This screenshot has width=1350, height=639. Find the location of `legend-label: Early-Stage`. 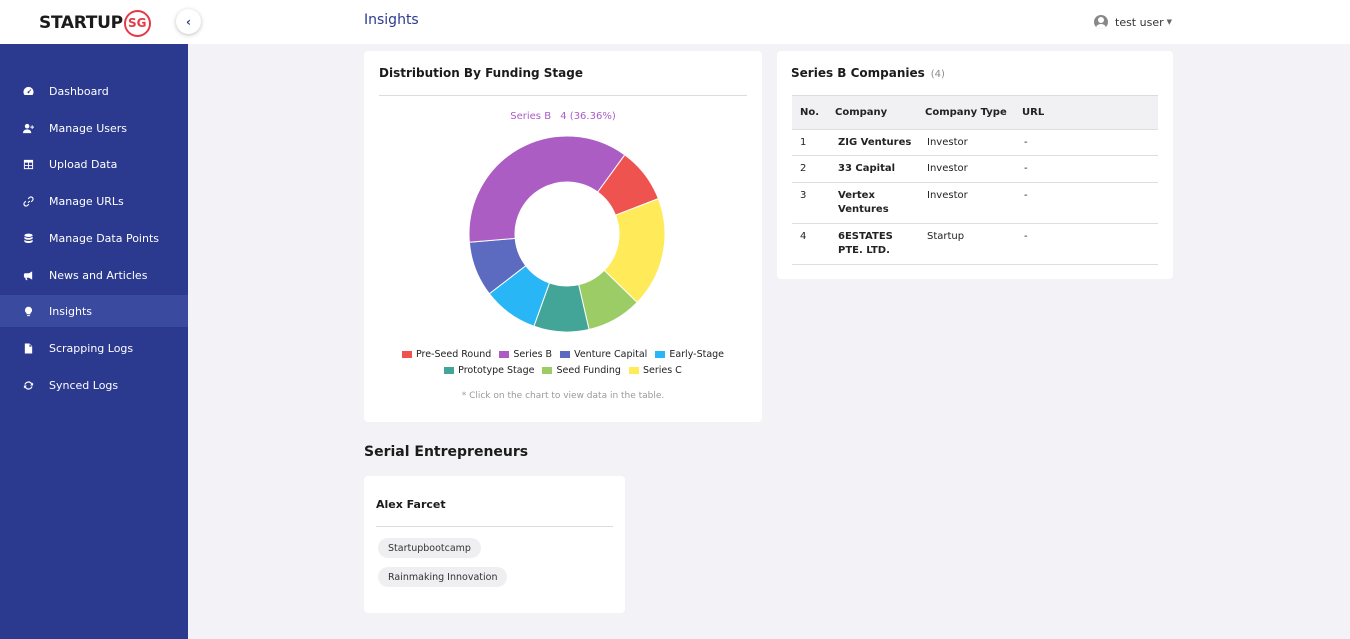

legend-label: Early-Stage is located at coordinates (697, 354).